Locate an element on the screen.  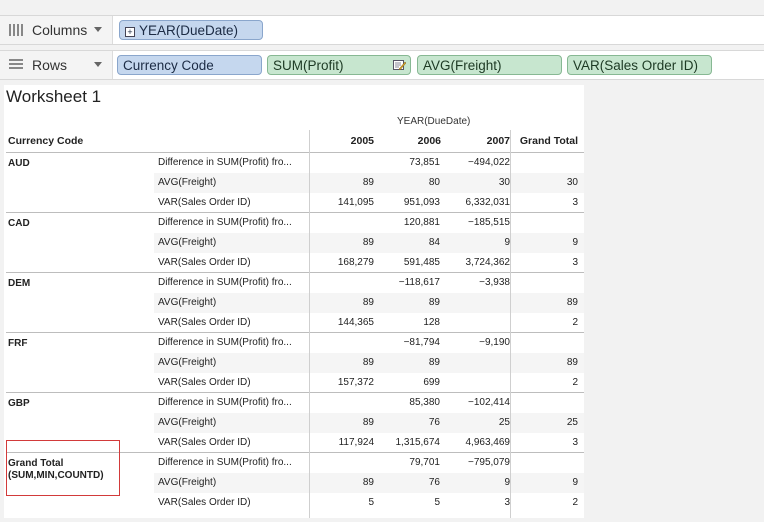
value-cell: 699 is located at coordinates (408, 383).